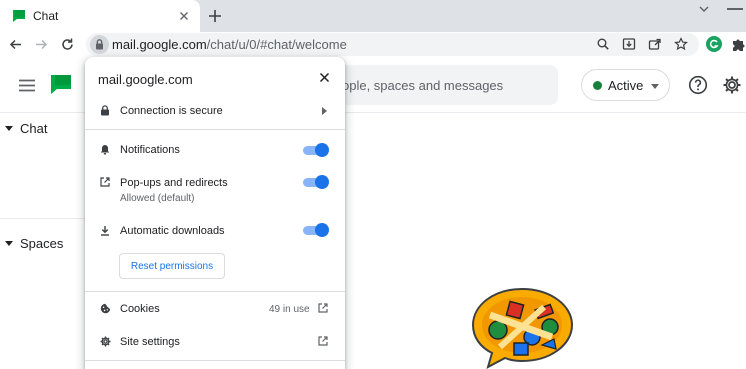 Image resolution: width=746 pixels, height=369 pixels. What do you see at coordinates (171, 111) in the screenshot?
I see `connection-label: Connection is secure` at bounding box center [171, 111].